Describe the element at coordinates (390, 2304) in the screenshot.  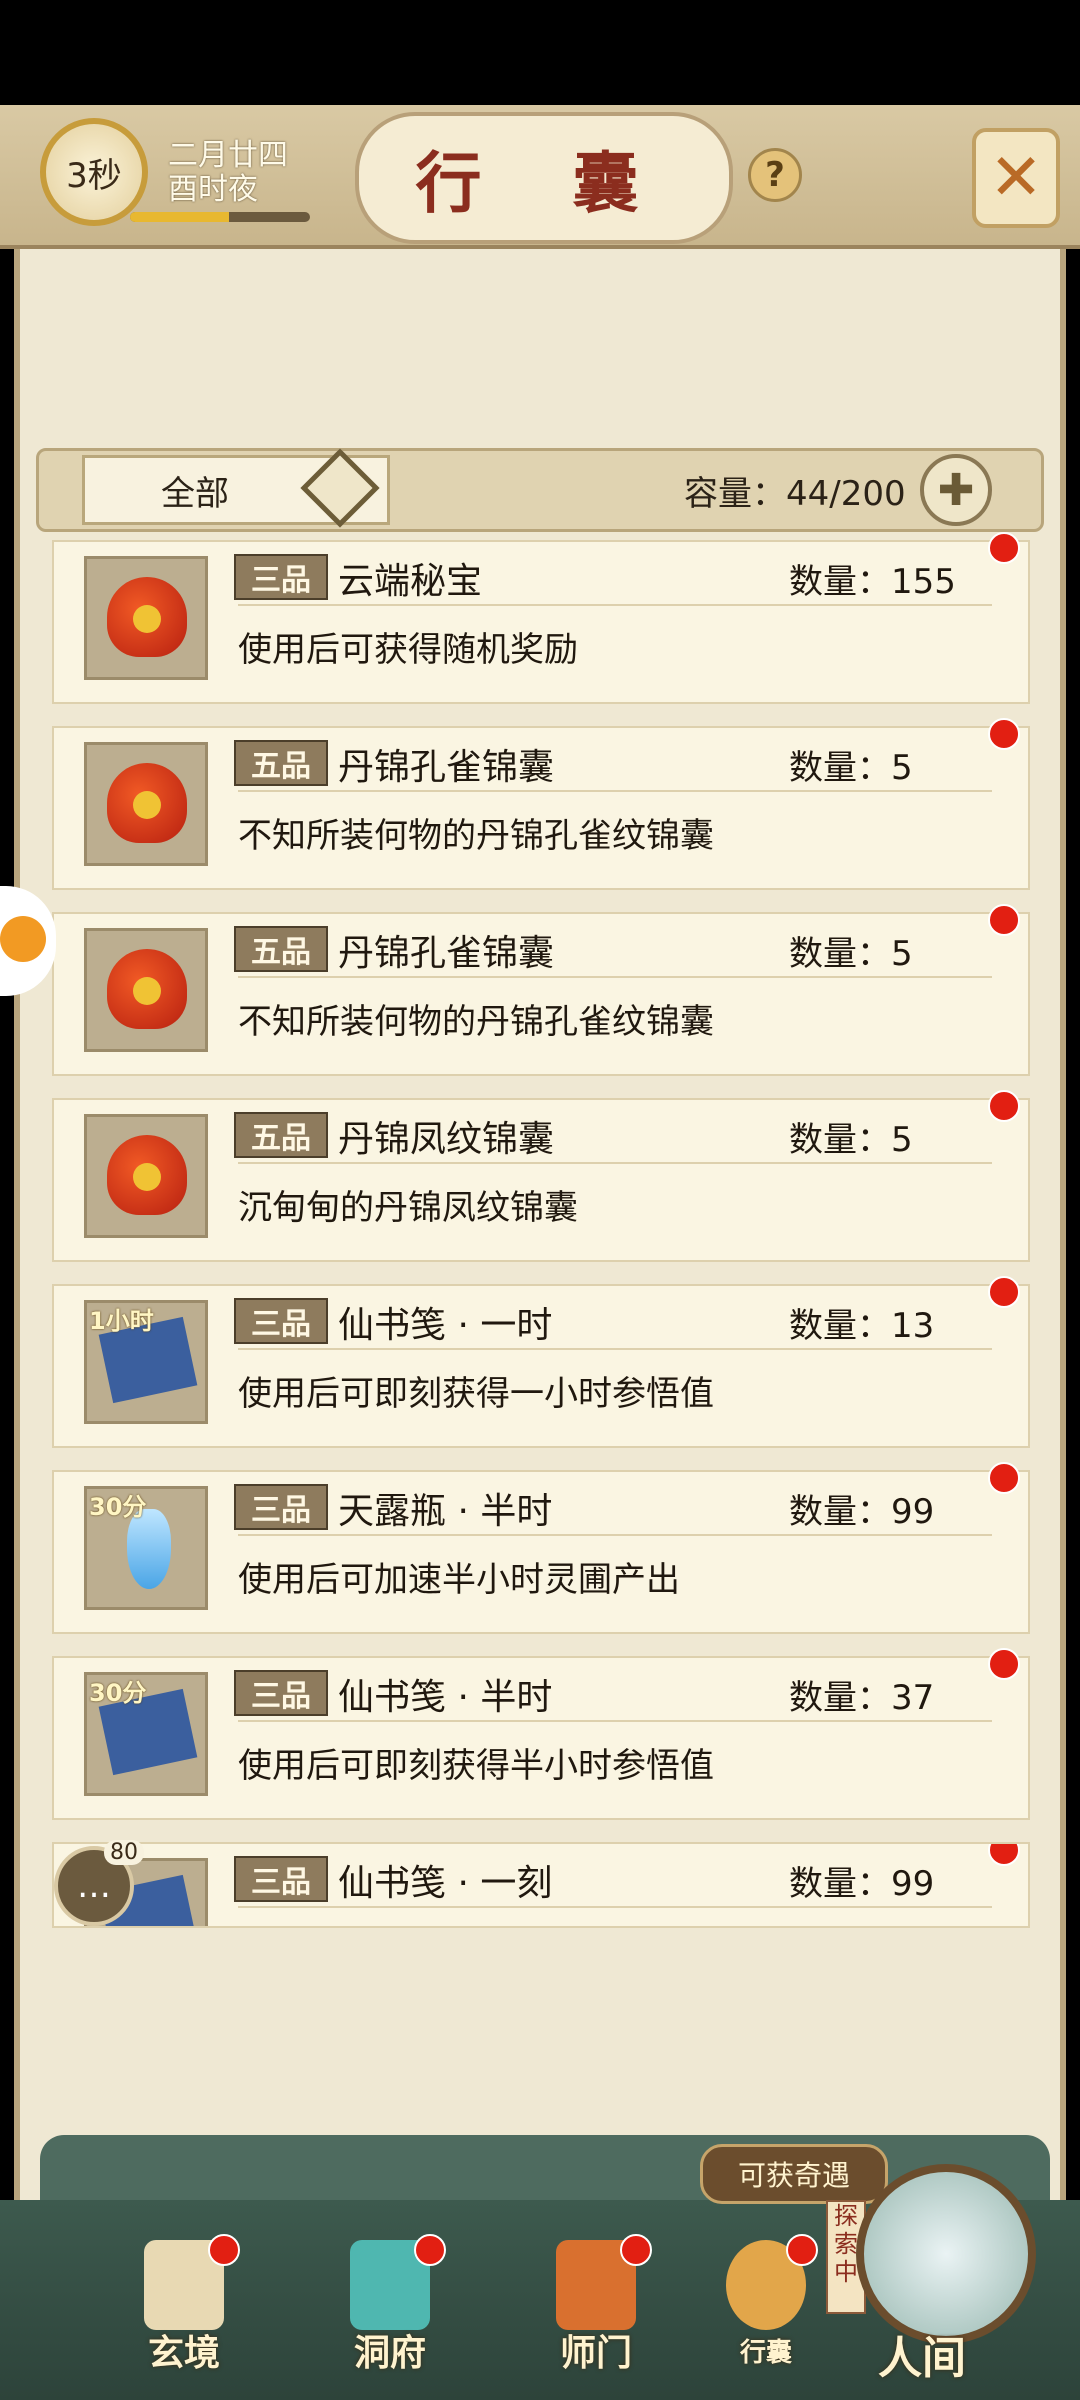
I see `nav-dongfu: 洞府` at that location.